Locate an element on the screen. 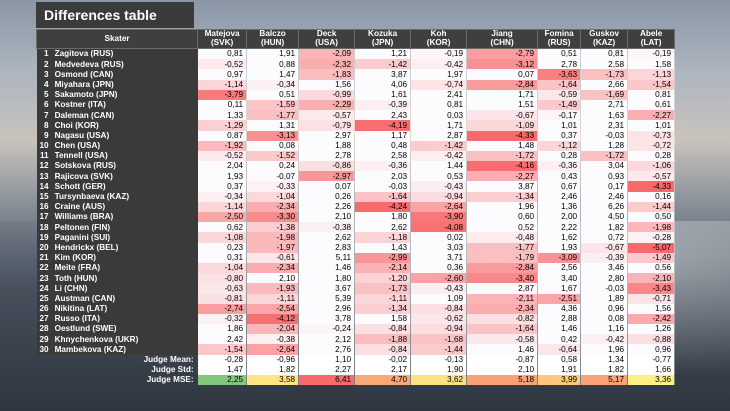  difference-cell: 2,41 is located at coordinates (439, 94).